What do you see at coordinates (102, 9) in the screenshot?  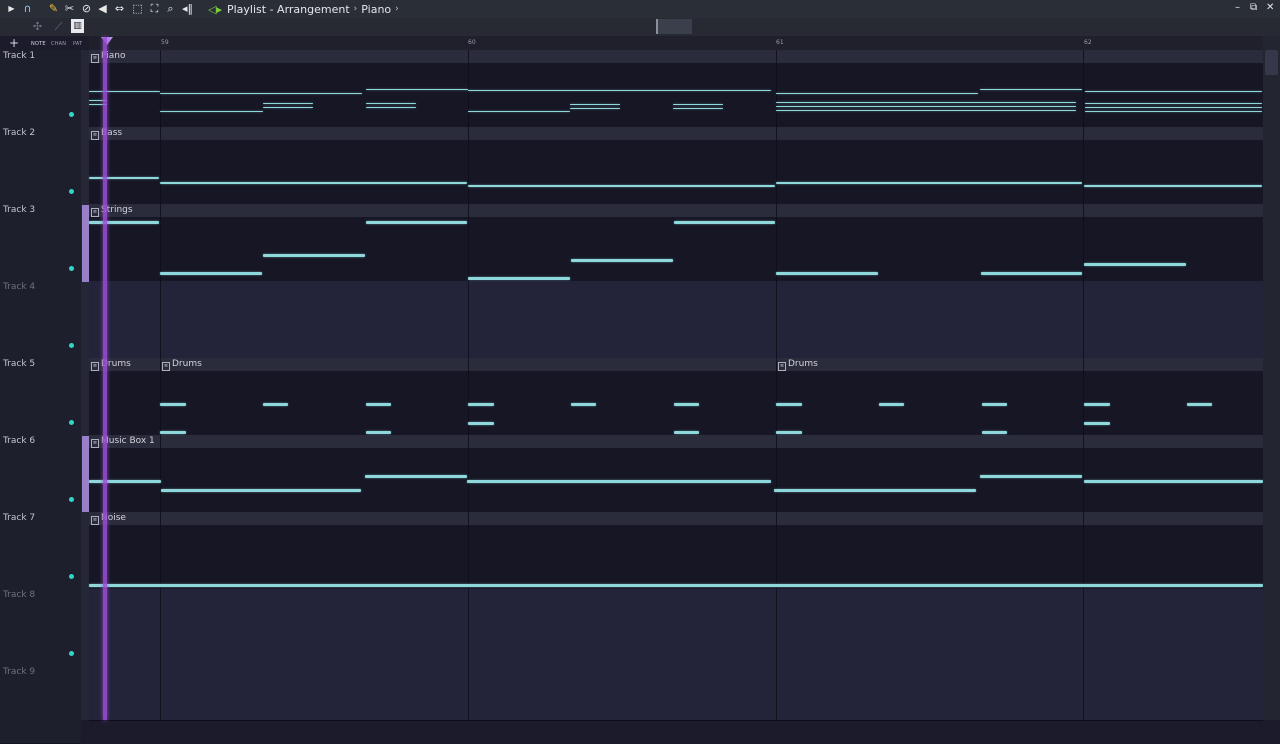 I see `mute-icon: ◀` at bounding box center [102, 9].